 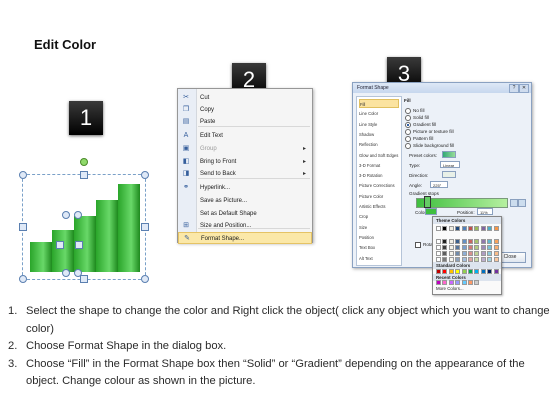 What do you see at coordinates (429, 146) in the screenshot?
I see `fill-option-radio: Slide background fill` at bounding box center [429, 146].